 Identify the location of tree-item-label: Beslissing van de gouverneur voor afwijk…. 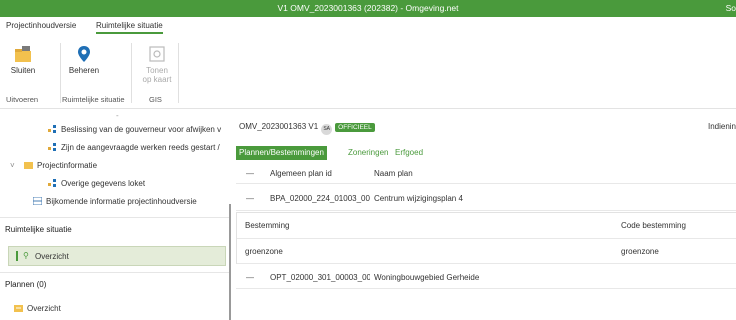
(141, 129).